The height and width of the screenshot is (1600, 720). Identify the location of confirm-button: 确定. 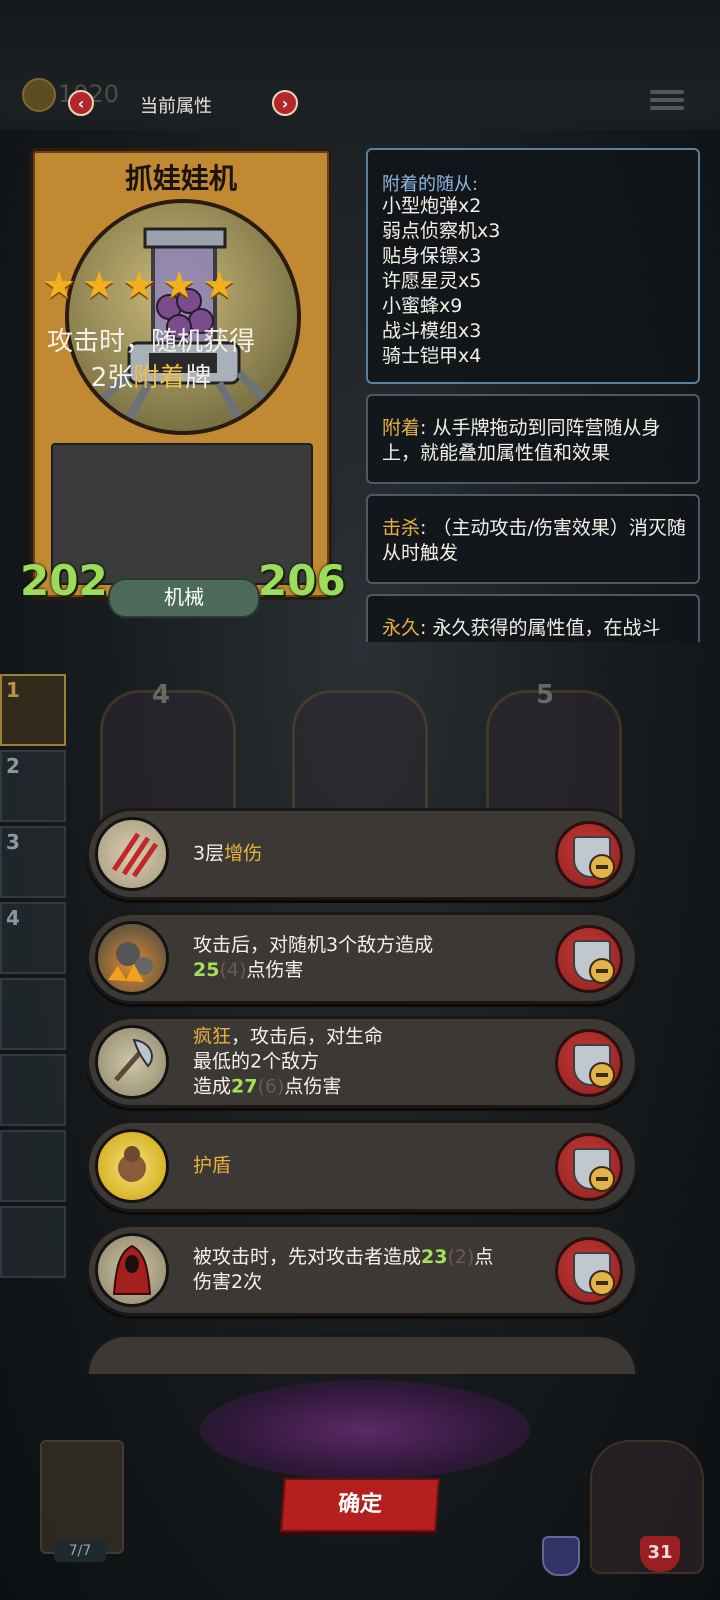
(360, 1505).